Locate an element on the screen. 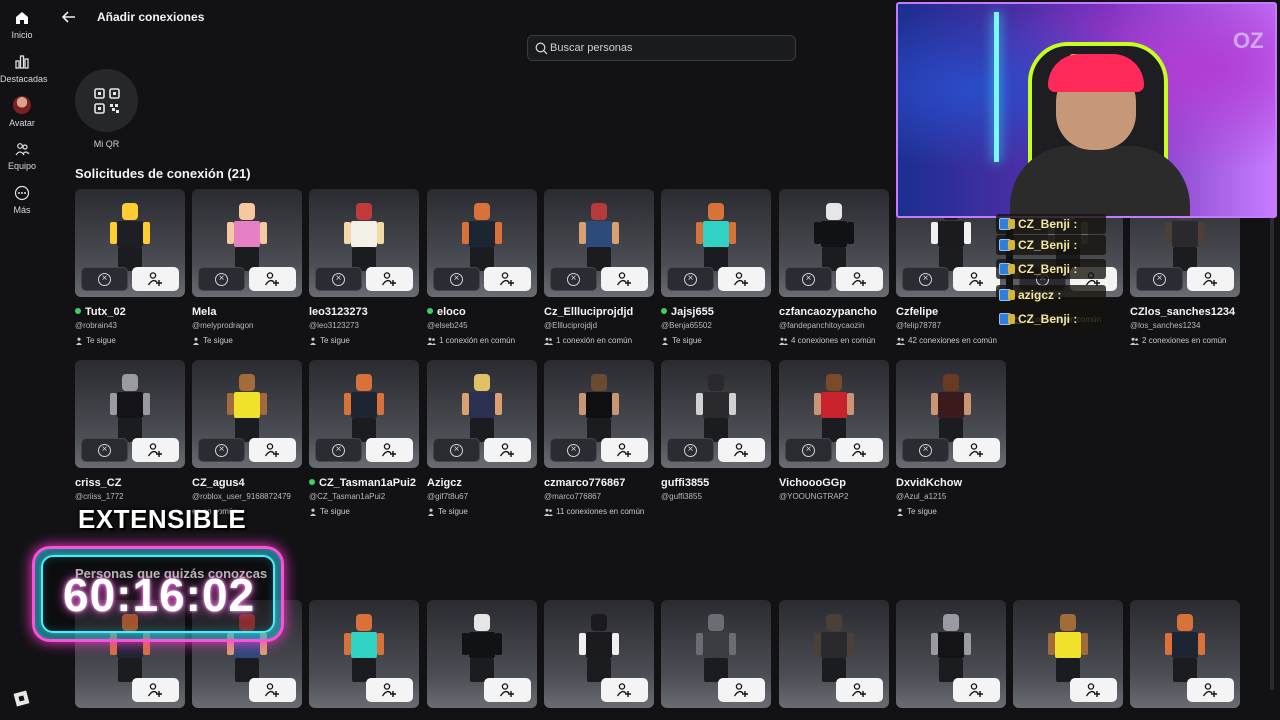 The height and width of the screenshot is (720, 1280). request-card: × guffi3855 @guffi3855 is located at coordinates (716, 433).